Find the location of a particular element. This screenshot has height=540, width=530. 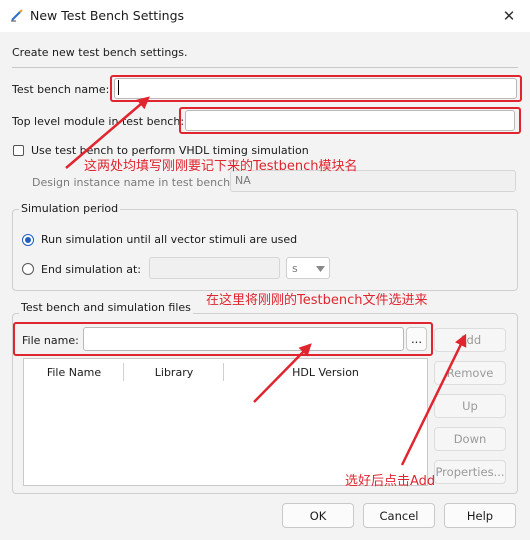

arrow-to-add-button is located at coordinates (433, 399).